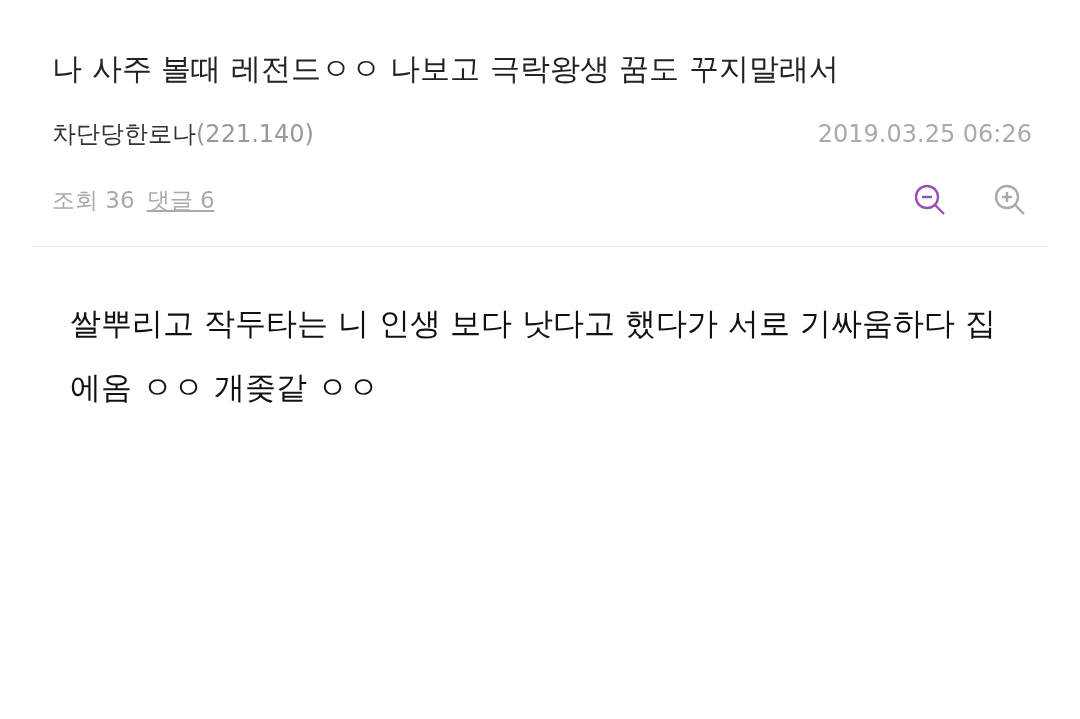 The height and width of the screenshot is (719, 1080). I want to click on post-title: 나 사주 볼때 레전드ㅇㅇ 나보고 극락왕생 꿈도 꾸지말래서, so click(446, 69).